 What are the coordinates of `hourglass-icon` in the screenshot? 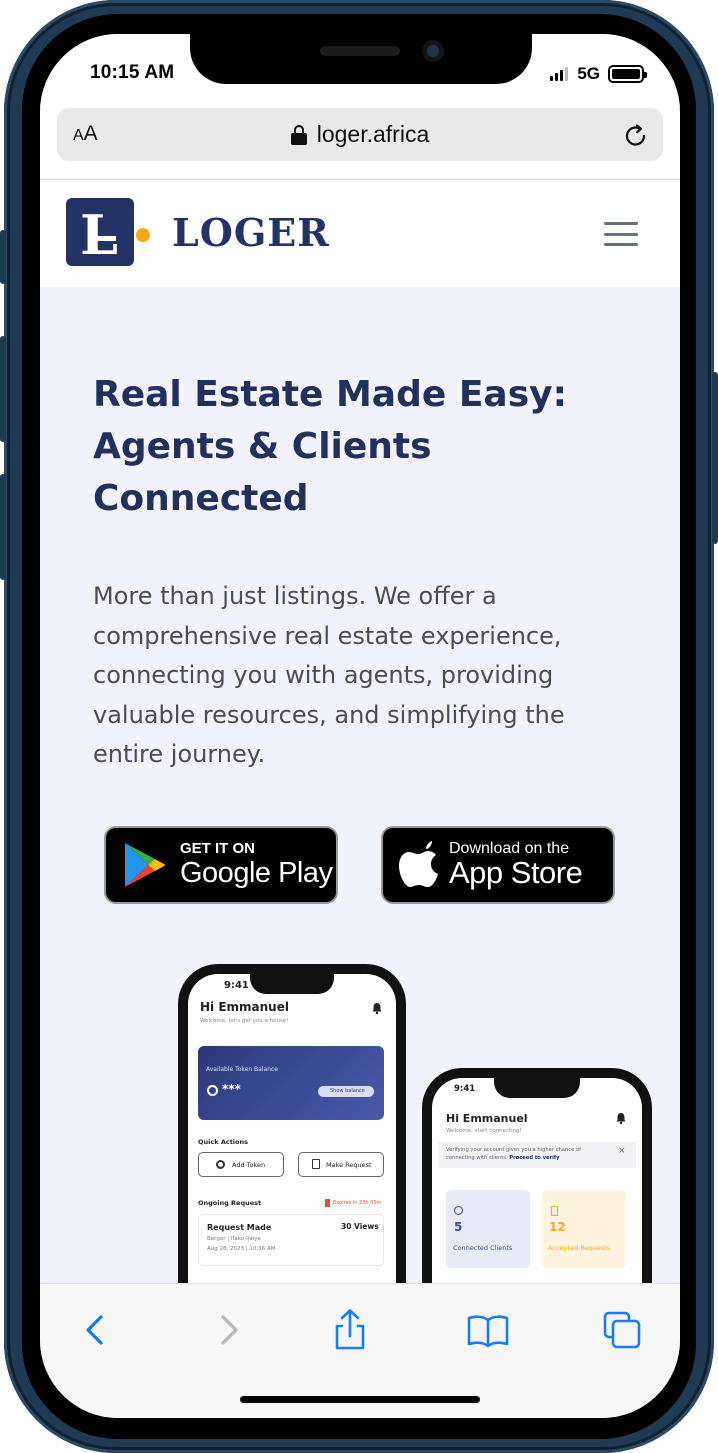 It's located at (327, 1203).